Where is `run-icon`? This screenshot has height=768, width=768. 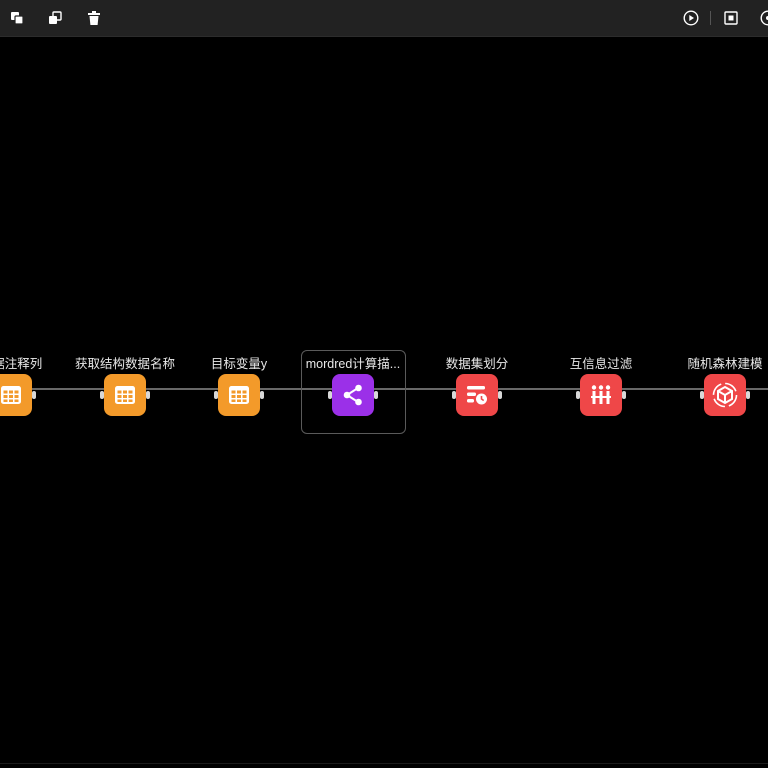
run-icon is located at coordinates (691, 18).